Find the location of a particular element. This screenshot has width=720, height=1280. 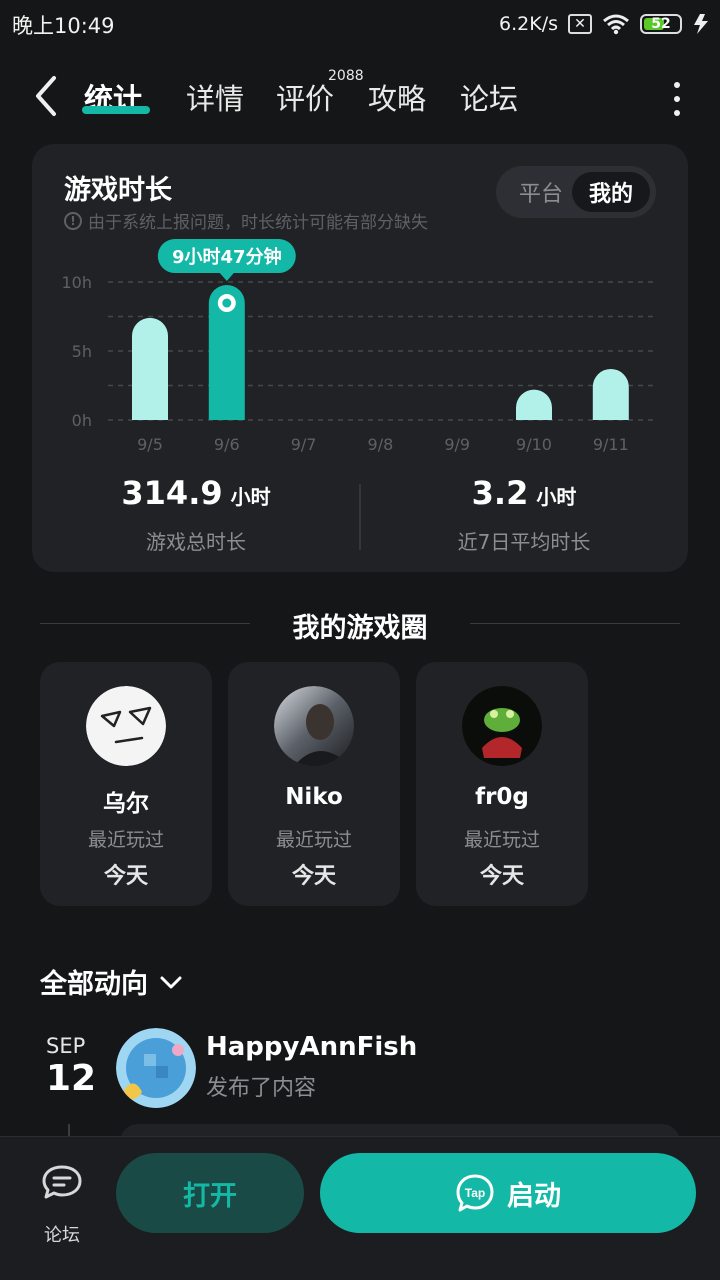

source-toggle: 平台 我的 is located at coordinates (576, 192).